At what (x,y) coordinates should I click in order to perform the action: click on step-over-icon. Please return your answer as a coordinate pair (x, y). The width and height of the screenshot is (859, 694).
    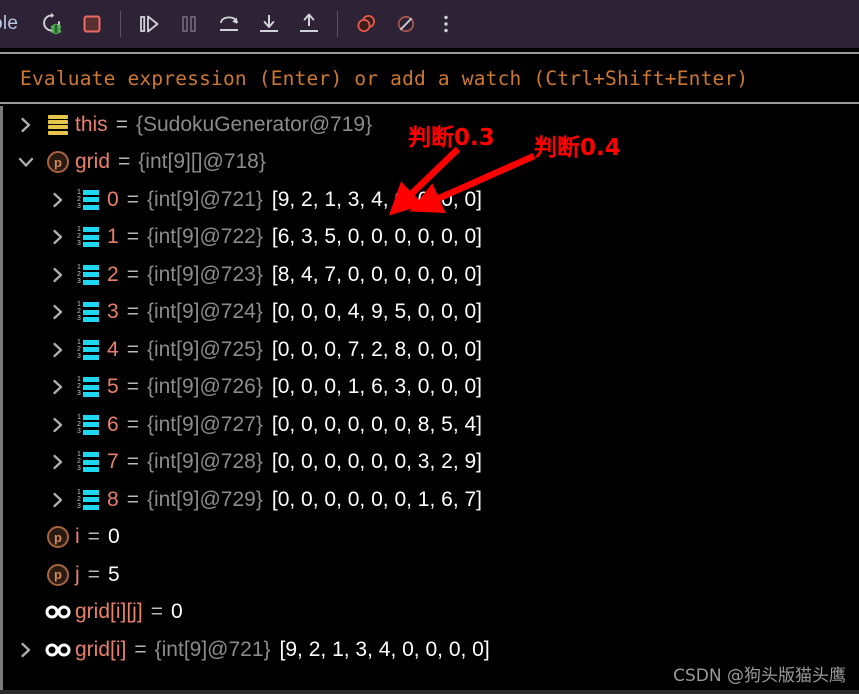
    Looking at the image, I should click on (229, 24).